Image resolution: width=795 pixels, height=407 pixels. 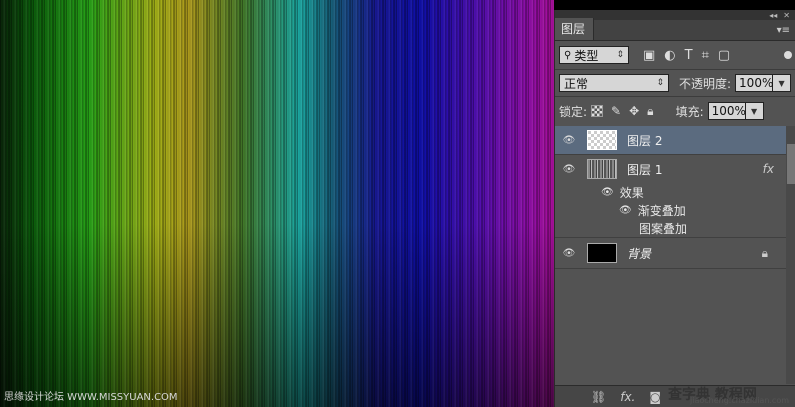 What do you see at coordinates (639, 253) in the screenshot?
I see `layer-name: 背景` at bounding box center [639, 253].